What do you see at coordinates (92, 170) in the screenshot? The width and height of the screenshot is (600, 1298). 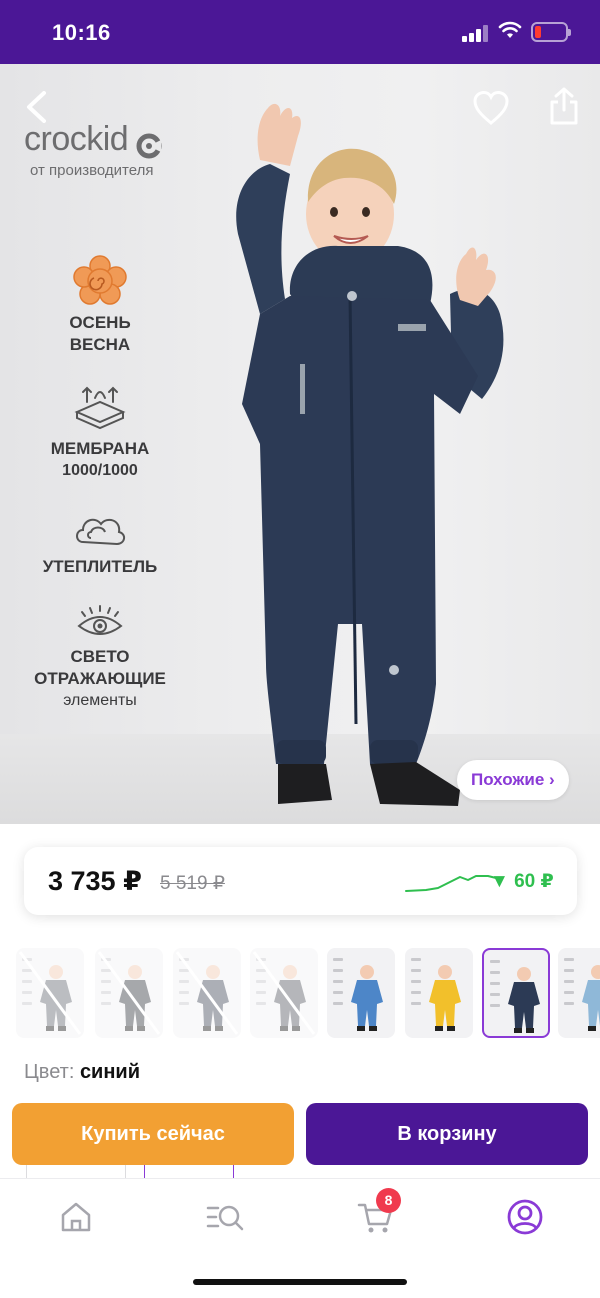 I see `brand-subtitle: от производителя` at bounding box center [92, 170].